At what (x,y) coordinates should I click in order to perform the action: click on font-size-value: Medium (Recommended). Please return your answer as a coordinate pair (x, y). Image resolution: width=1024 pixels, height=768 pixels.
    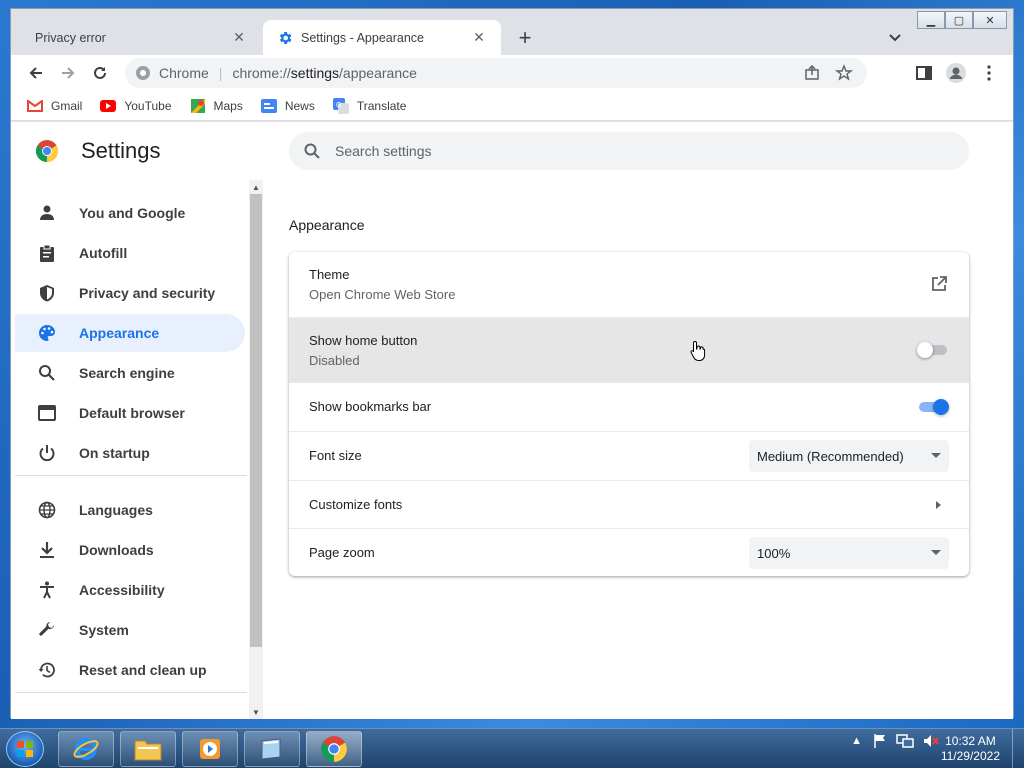
    Looking at the image, I should click on (830, 456).